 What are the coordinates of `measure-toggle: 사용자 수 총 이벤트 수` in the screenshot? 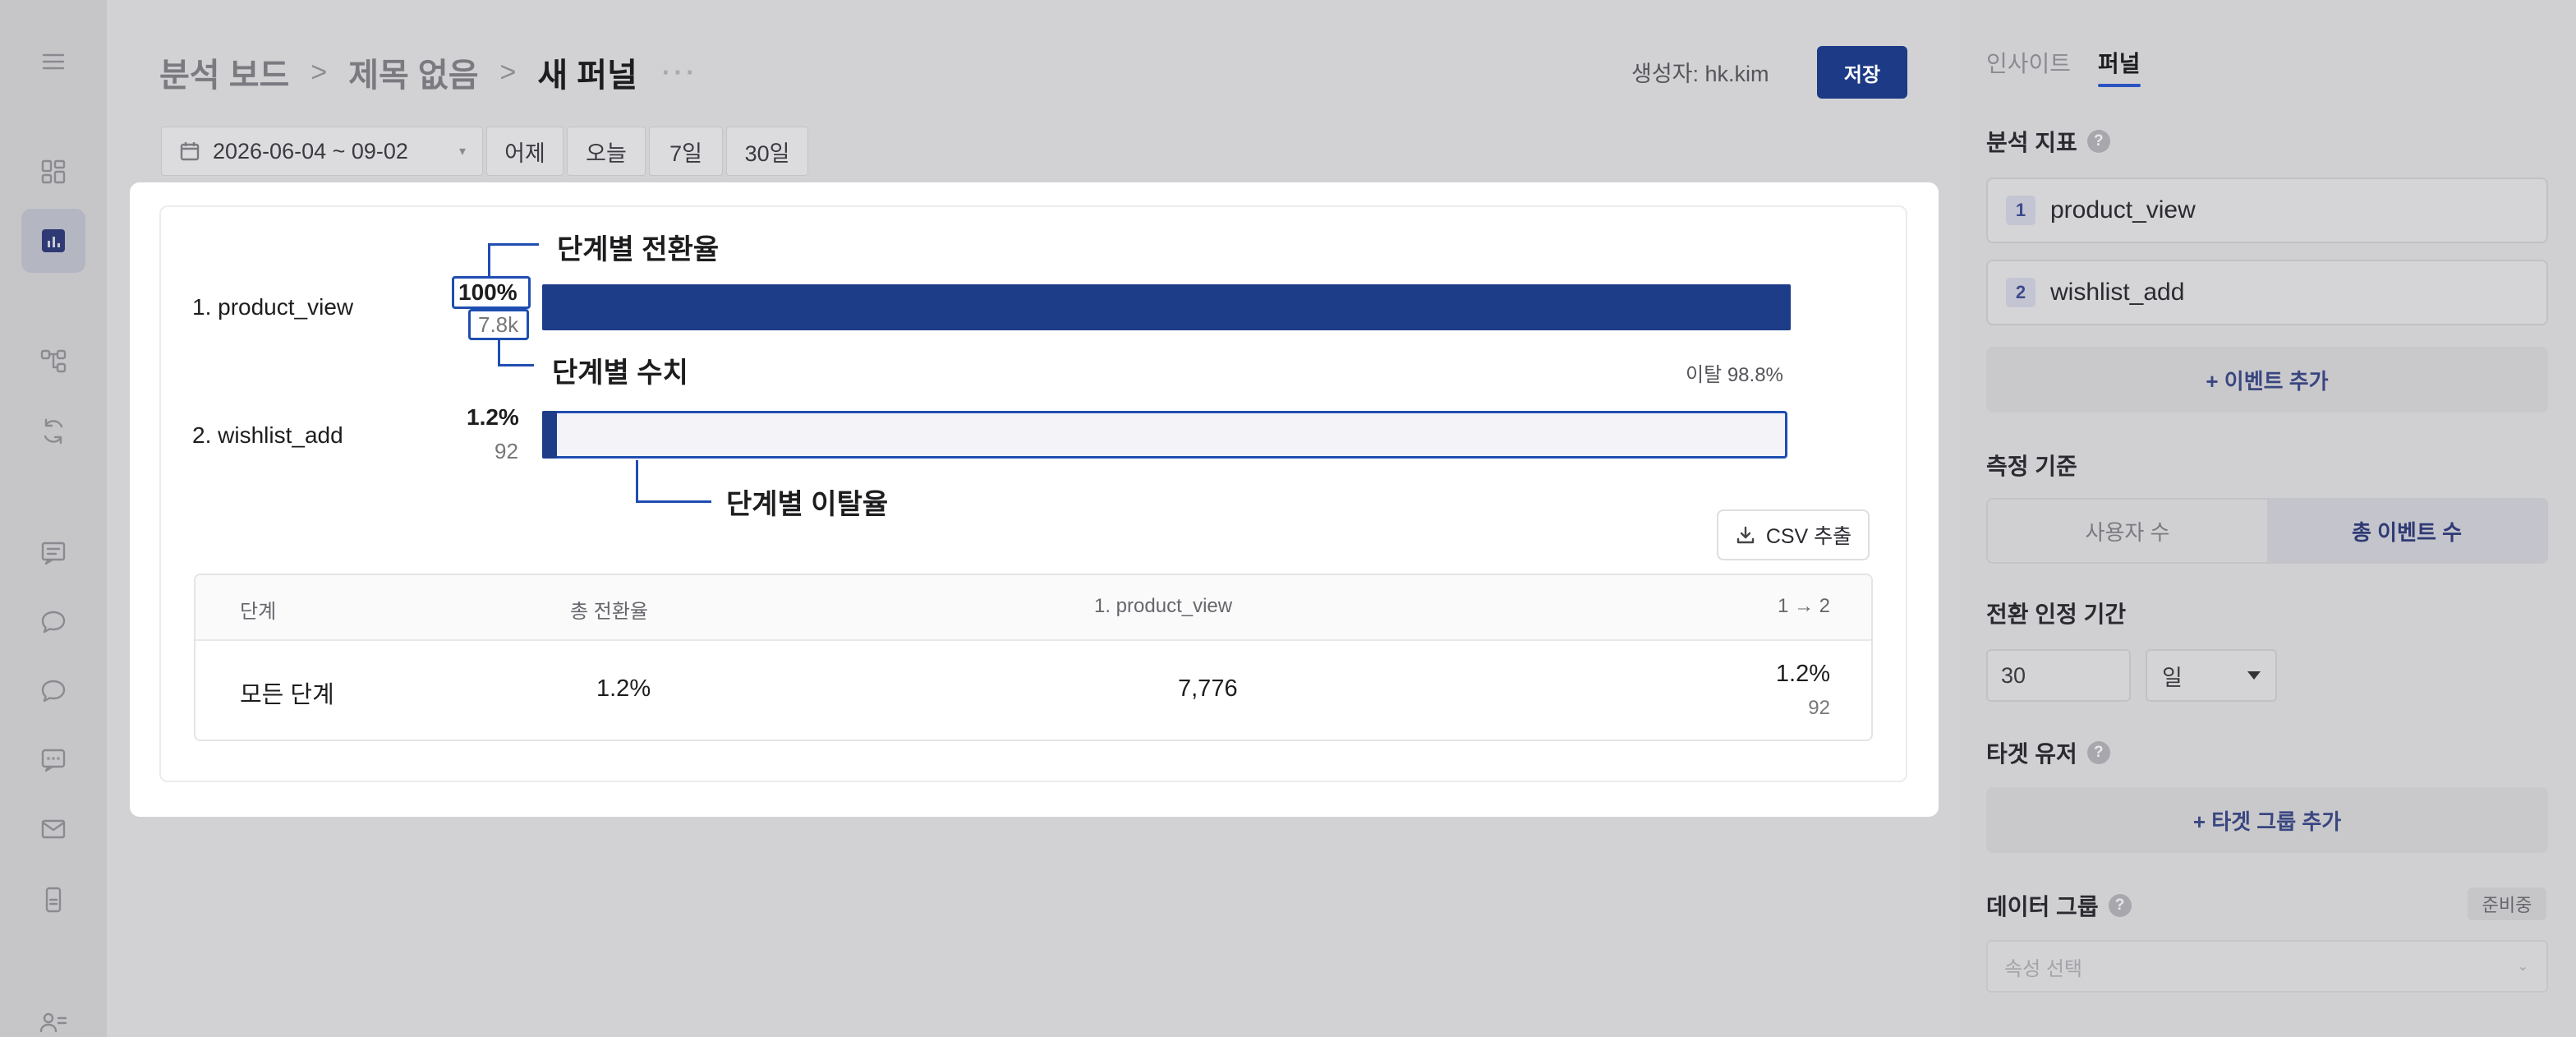 It's located at (2267, 531).